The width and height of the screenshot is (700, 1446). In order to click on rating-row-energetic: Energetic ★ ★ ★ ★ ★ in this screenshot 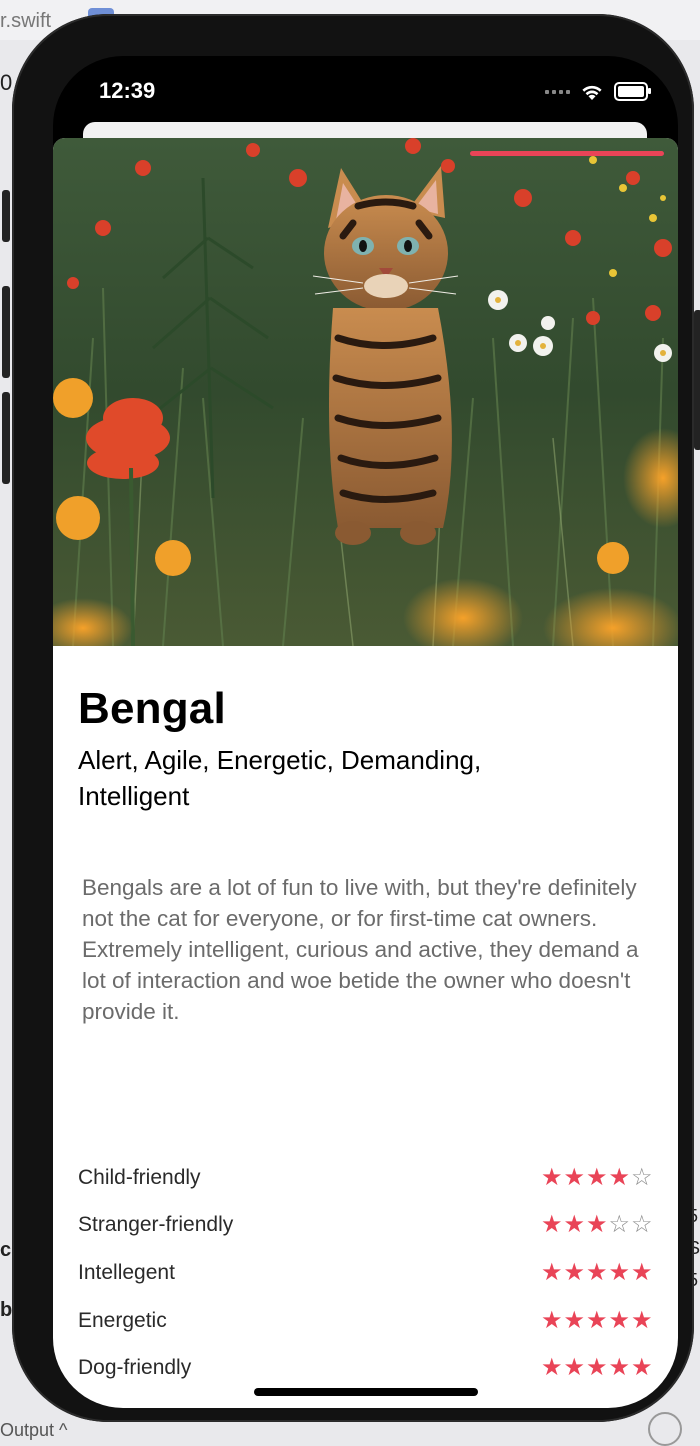, I will do `click(365, 1321)`.